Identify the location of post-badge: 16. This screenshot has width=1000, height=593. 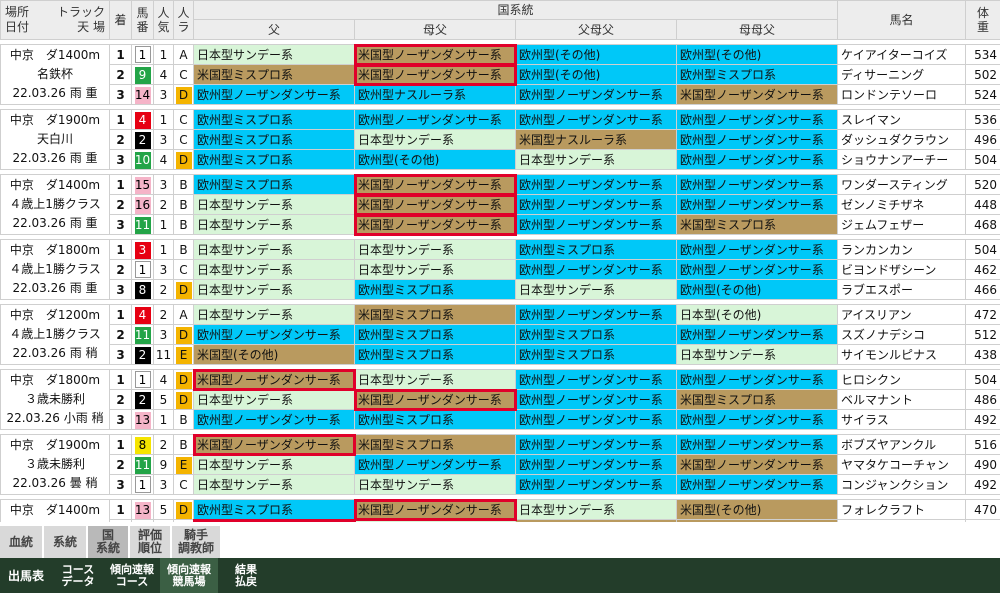
(142, 205).